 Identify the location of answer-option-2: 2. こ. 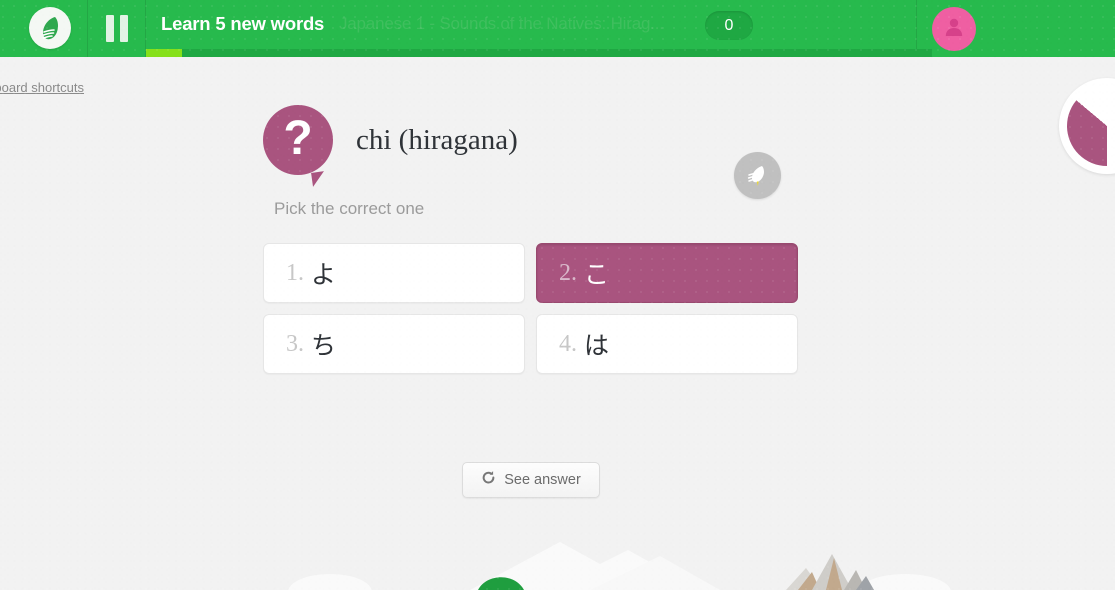
(667, 273).